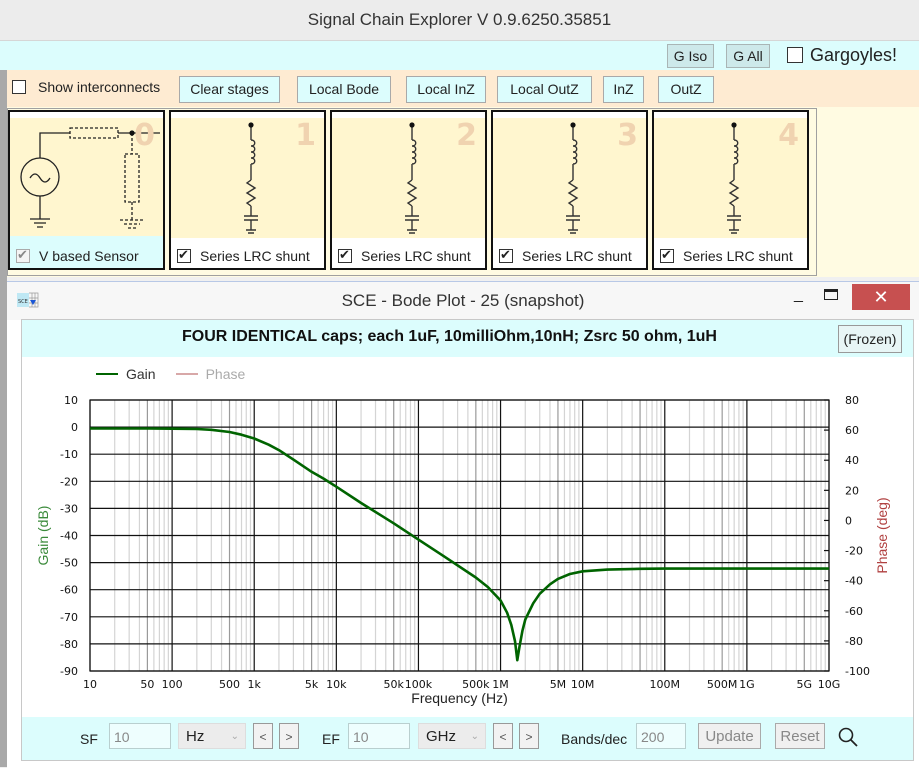 The width and height of the screenshot is (919, 768). I want to click on reset-button: Reset, so click(800, 736).